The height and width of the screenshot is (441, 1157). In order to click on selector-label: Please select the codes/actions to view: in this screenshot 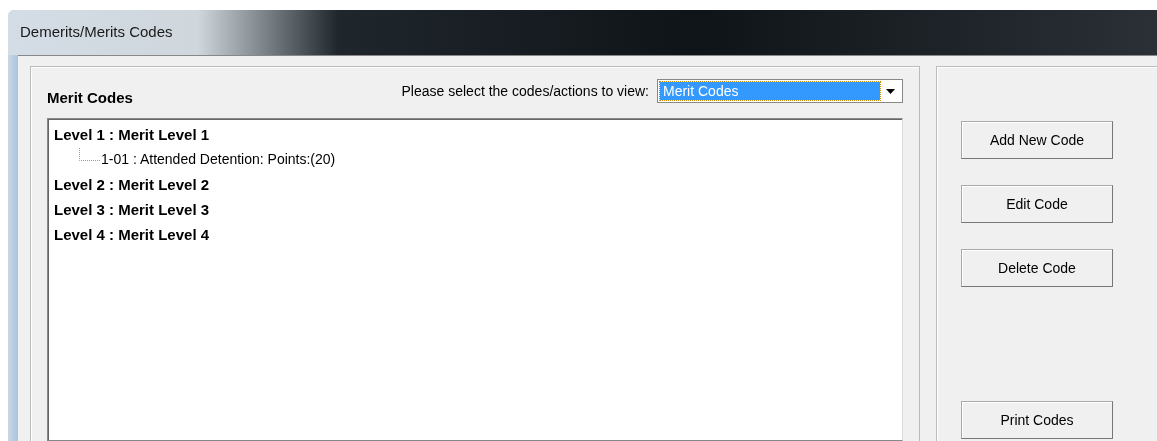, I will do `click(525, 91)`.